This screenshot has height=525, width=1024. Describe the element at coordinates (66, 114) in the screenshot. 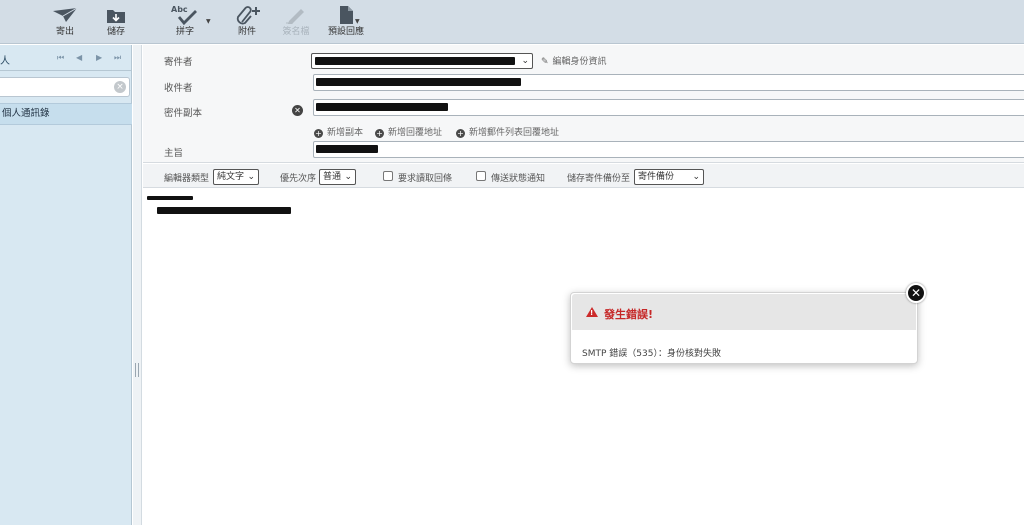

I see `sidebar-item-personal-addressbook: 個人通訊錄` at that location.